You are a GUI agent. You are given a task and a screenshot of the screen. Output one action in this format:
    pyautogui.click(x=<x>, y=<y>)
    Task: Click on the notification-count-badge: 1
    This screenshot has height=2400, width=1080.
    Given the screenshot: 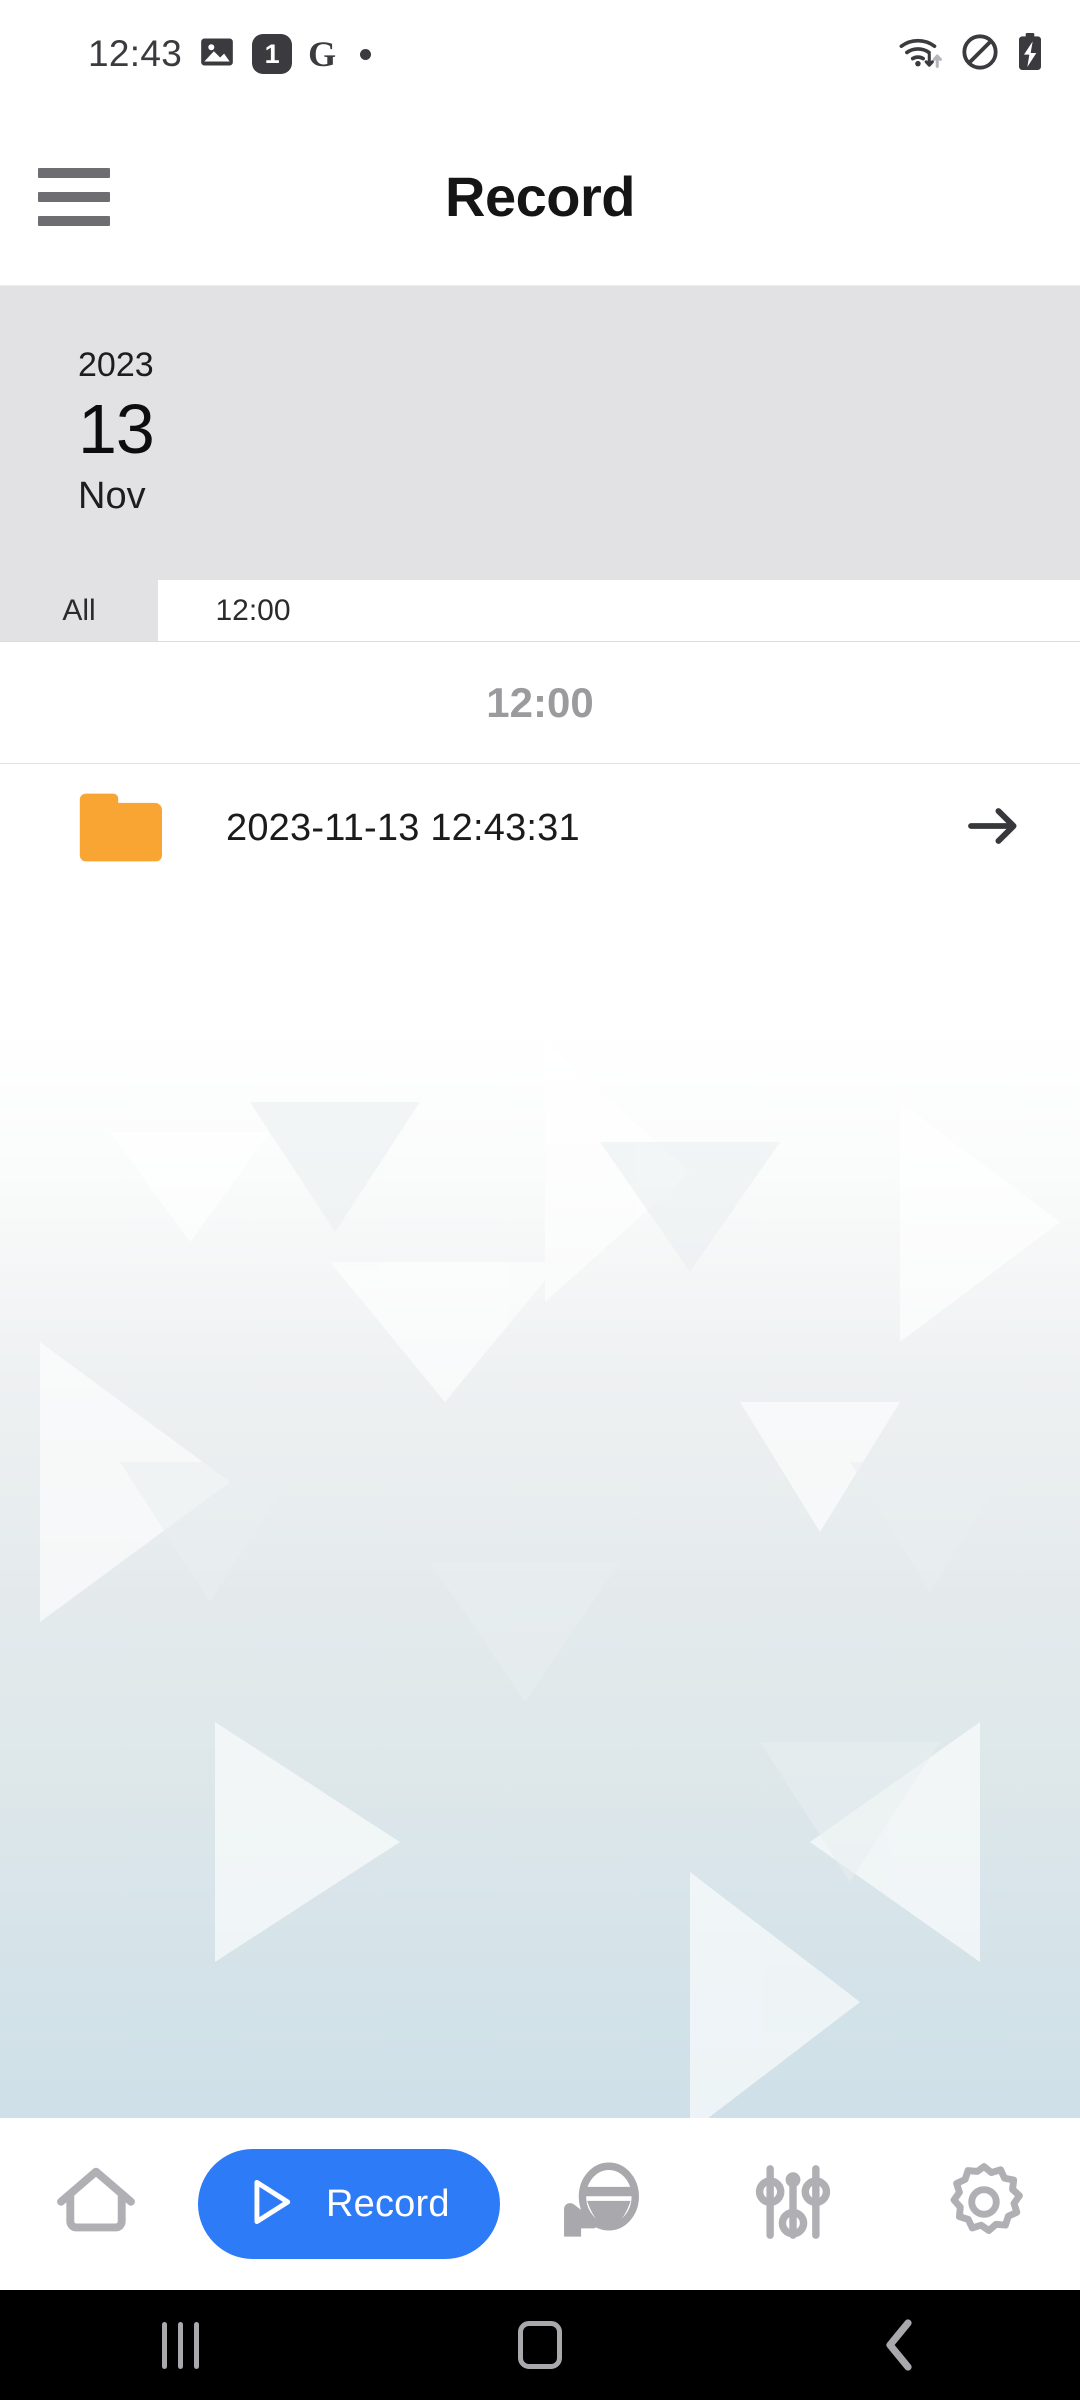 What is the action you would take?
    pyautogui.click(x=272, y=54)
    